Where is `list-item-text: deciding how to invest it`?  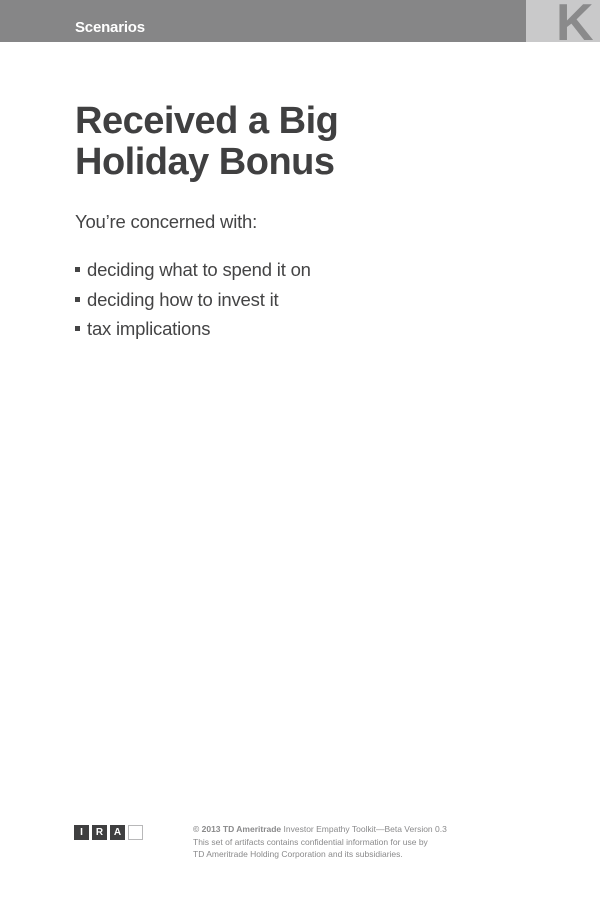
list-item-text: deciding how to invest it is located at coordinates (183, 299).